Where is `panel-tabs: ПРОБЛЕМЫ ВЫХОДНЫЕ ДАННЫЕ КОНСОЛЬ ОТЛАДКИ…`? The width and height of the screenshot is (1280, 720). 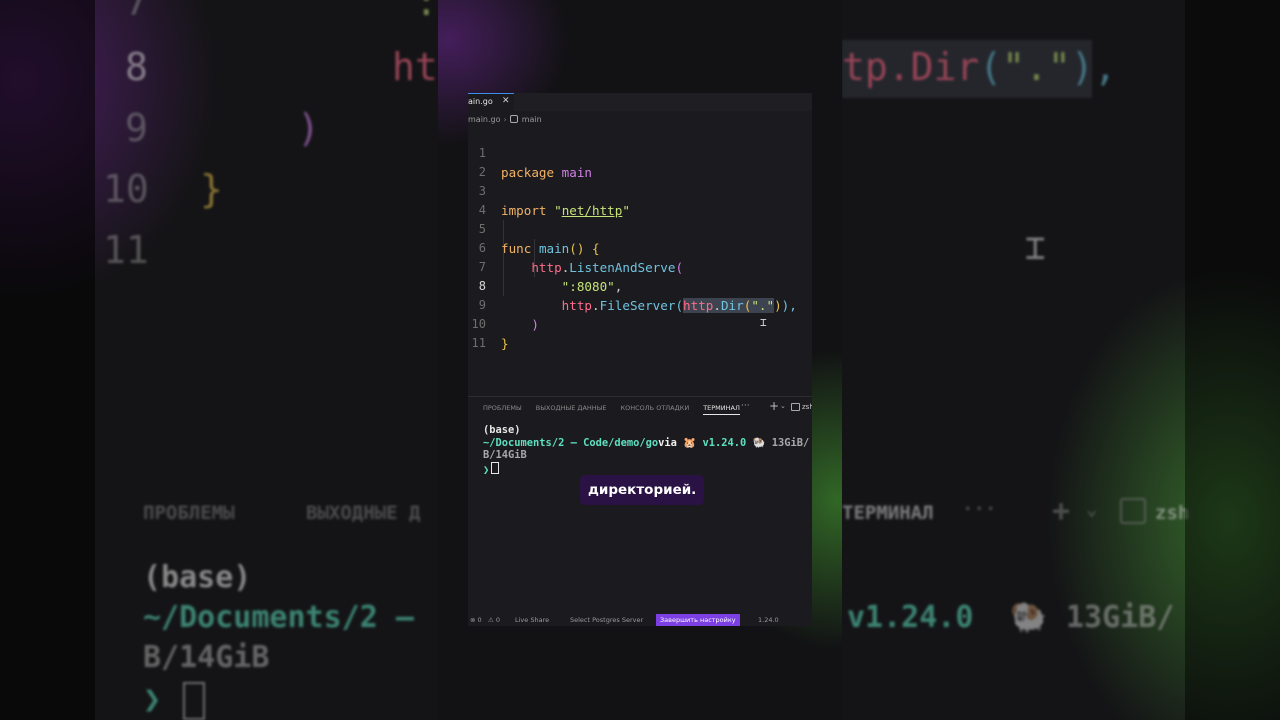 panel-tabs: ПРОБЛЕМЫ ВЫХОДНЫЕ ДАННЫЕ КОНСОЛЬ ОТЛАДКИ… is located at coordinates (611, 409).